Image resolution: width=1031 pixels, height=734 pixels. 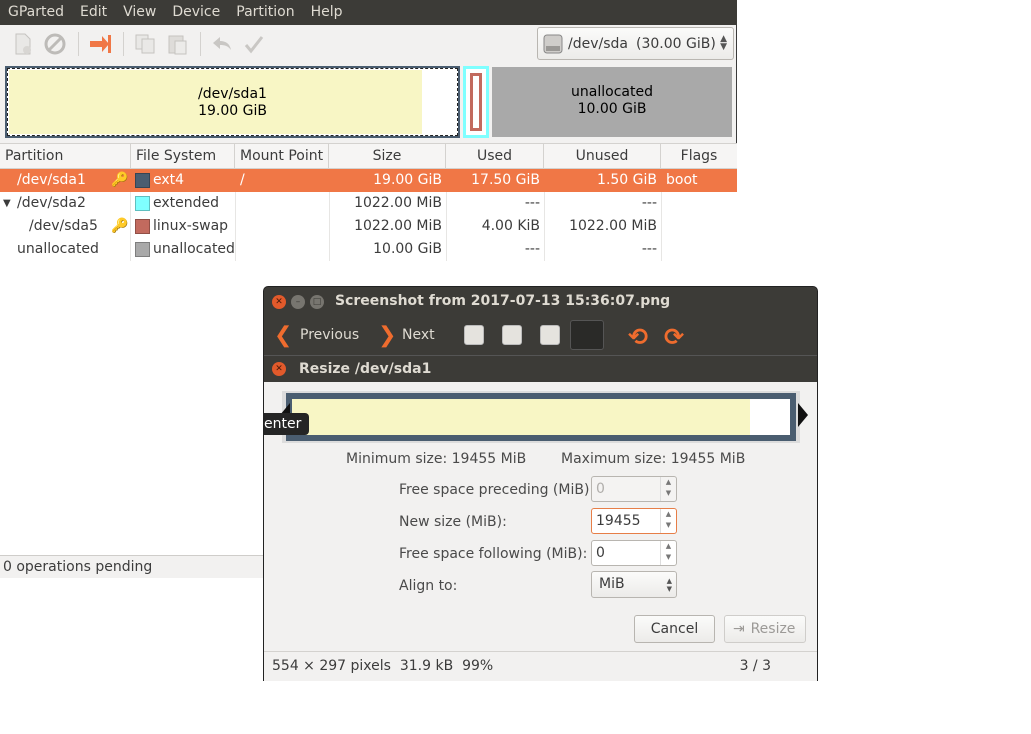 I want to click on unused-value: 1.50 GiB, so click(x=627, y=180).